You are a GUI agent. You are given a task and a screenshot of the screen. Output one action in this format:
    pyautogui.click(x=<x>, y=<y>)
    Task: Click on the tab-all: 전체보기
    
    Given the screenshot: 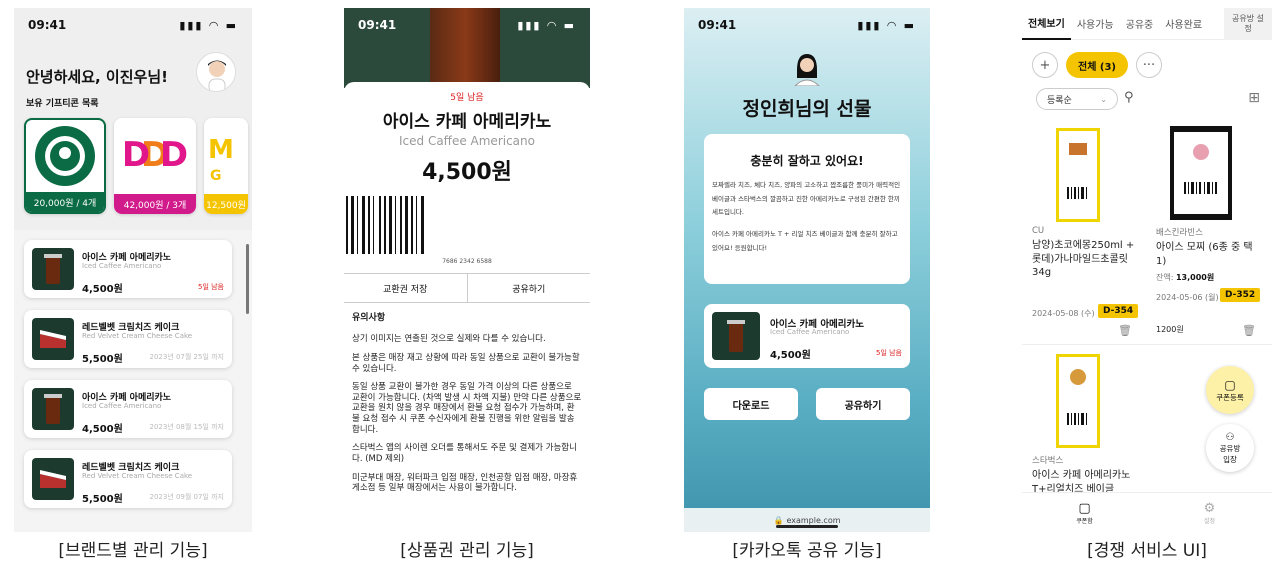 What is the action you would take?
    pyautogui.click(x=1046, y=24)
    